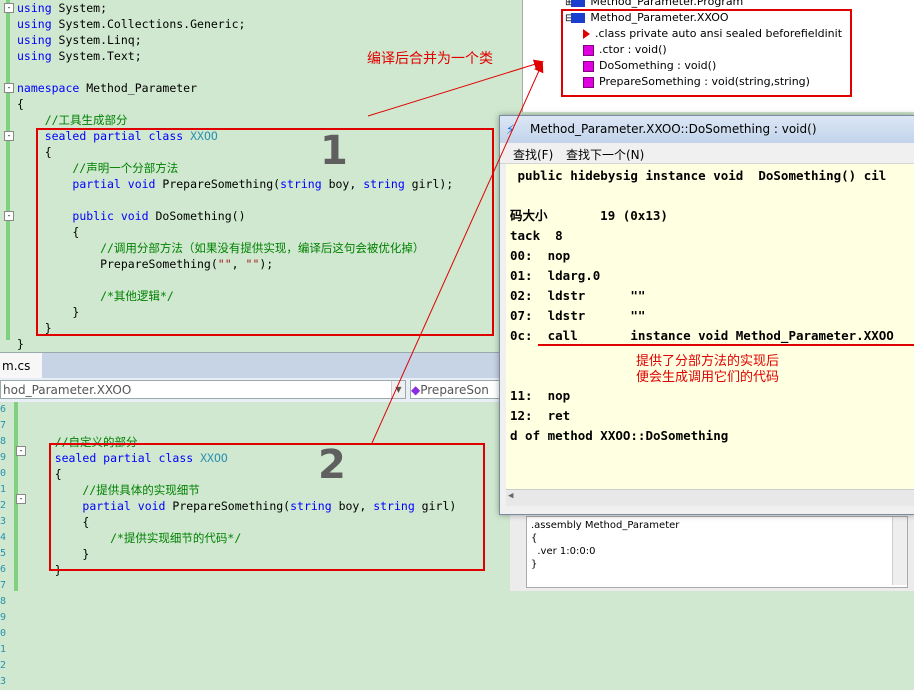 Image resolution: width=914 pixels, height=690 pixels. Describe the element at coordinates (534, 564) in the screenshot. I see `manifest-line: }` at that location.